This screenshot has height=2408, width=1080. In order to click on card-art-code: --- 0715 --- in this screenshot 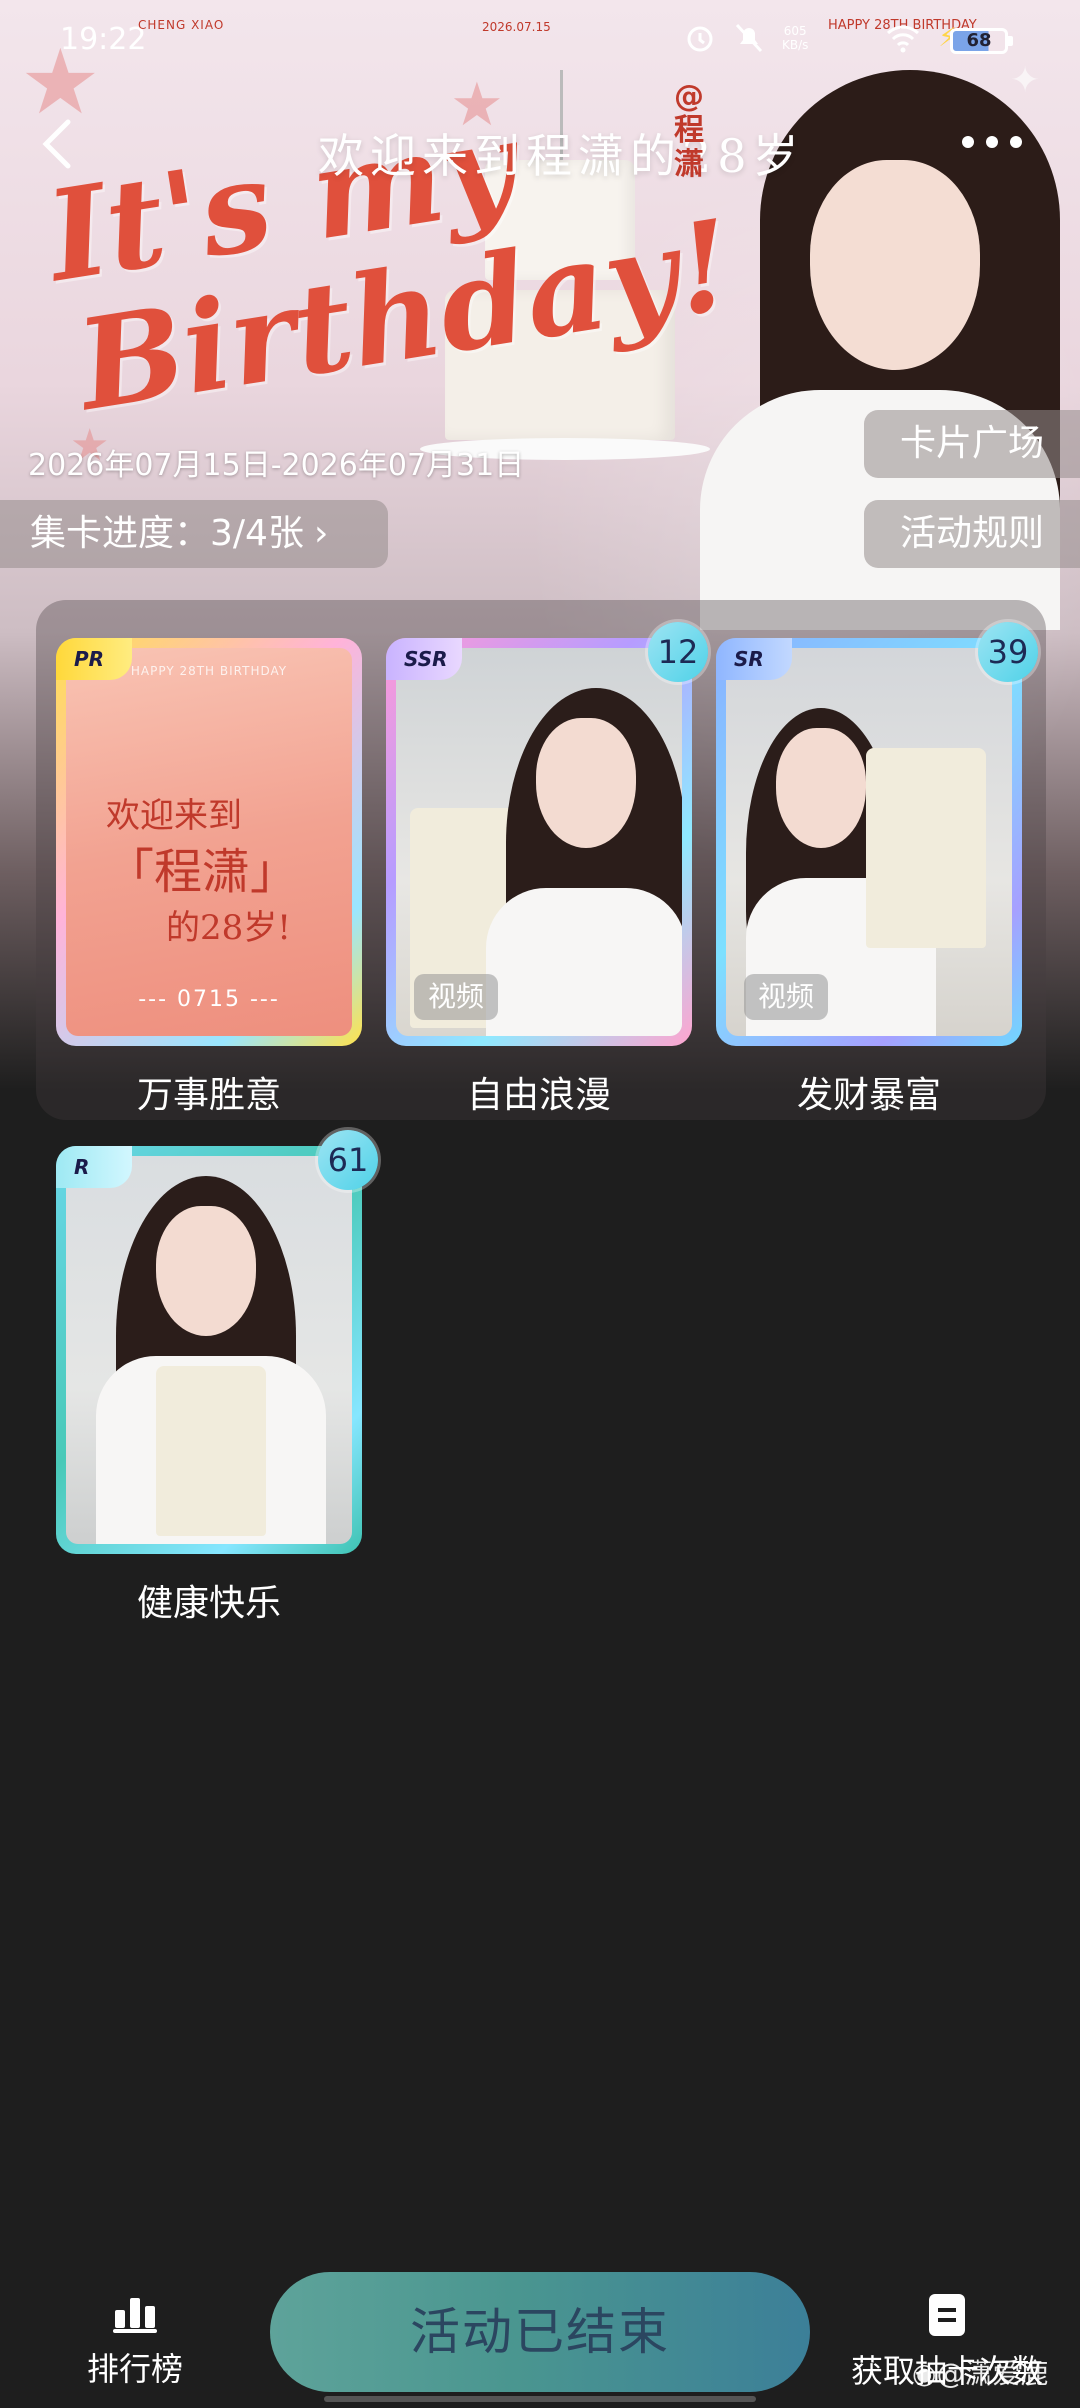, I will do `click(209, 999)`.